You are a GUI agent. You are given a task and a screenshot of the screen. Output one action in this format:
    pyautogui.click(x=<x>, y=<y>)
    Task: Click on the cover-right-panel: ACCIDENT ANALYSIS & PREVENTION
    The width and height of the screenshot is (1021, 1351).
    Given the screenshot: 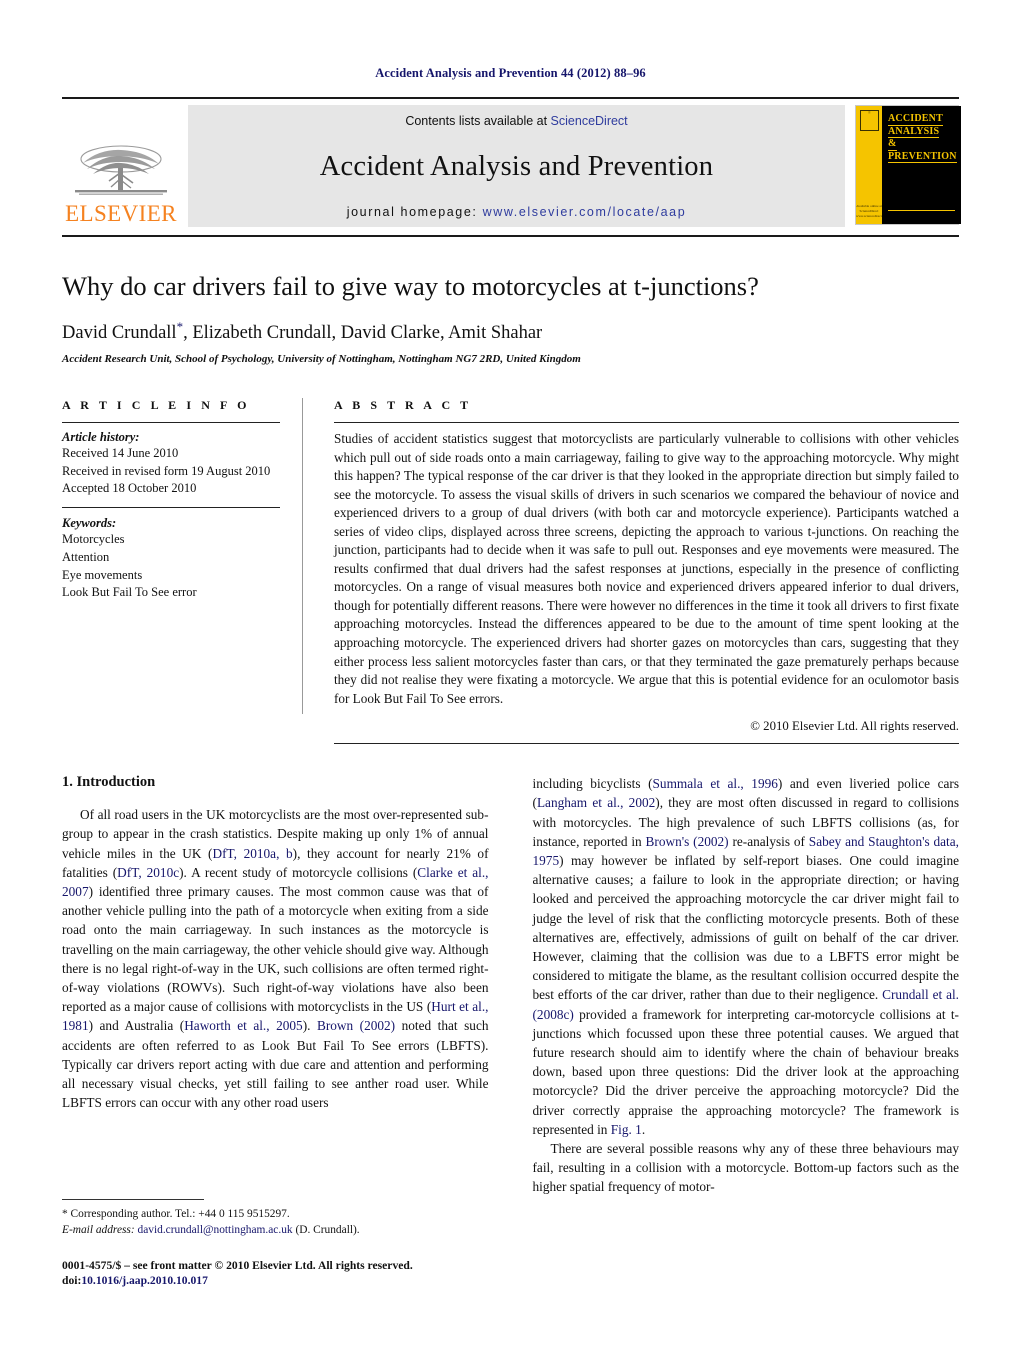 What is the action you would take?
    pyautogui.click(x=921, y=165)
    